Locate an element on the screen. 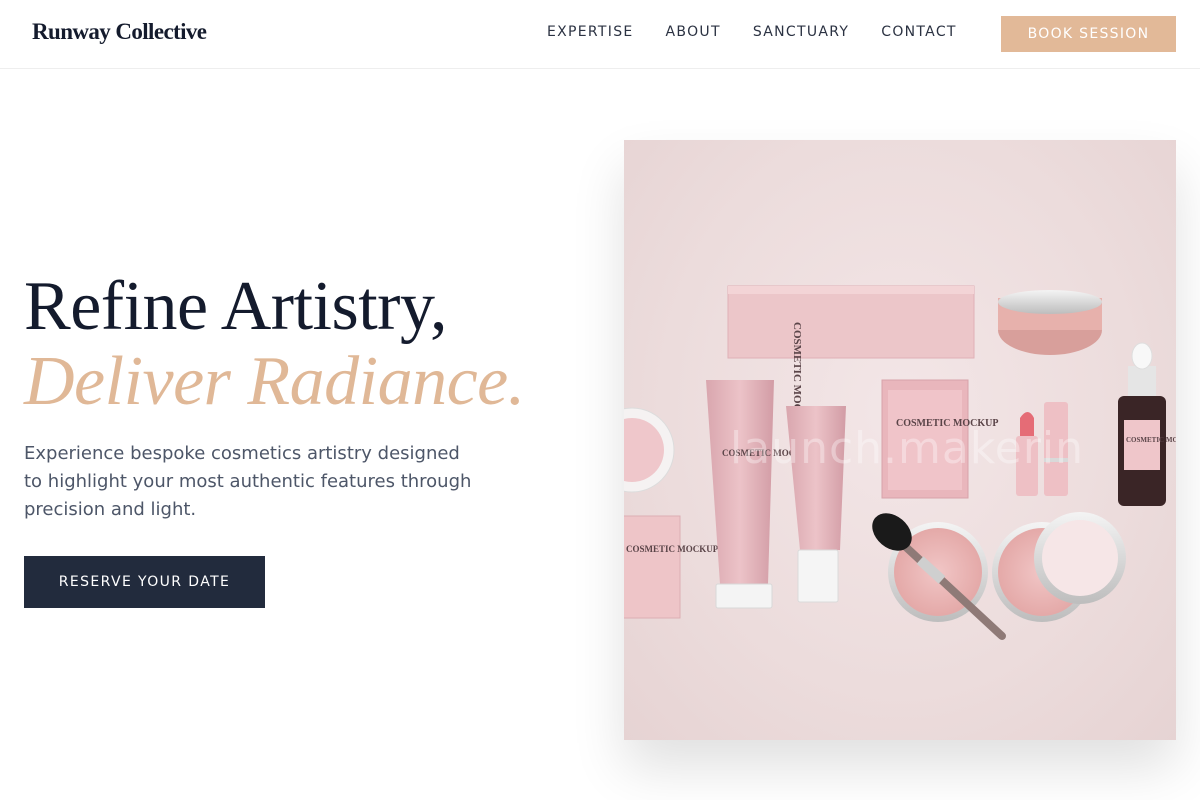 This screenshot has height=800, width=1200. image-watermark: launch.makerin is located at coordinates (907, 448).